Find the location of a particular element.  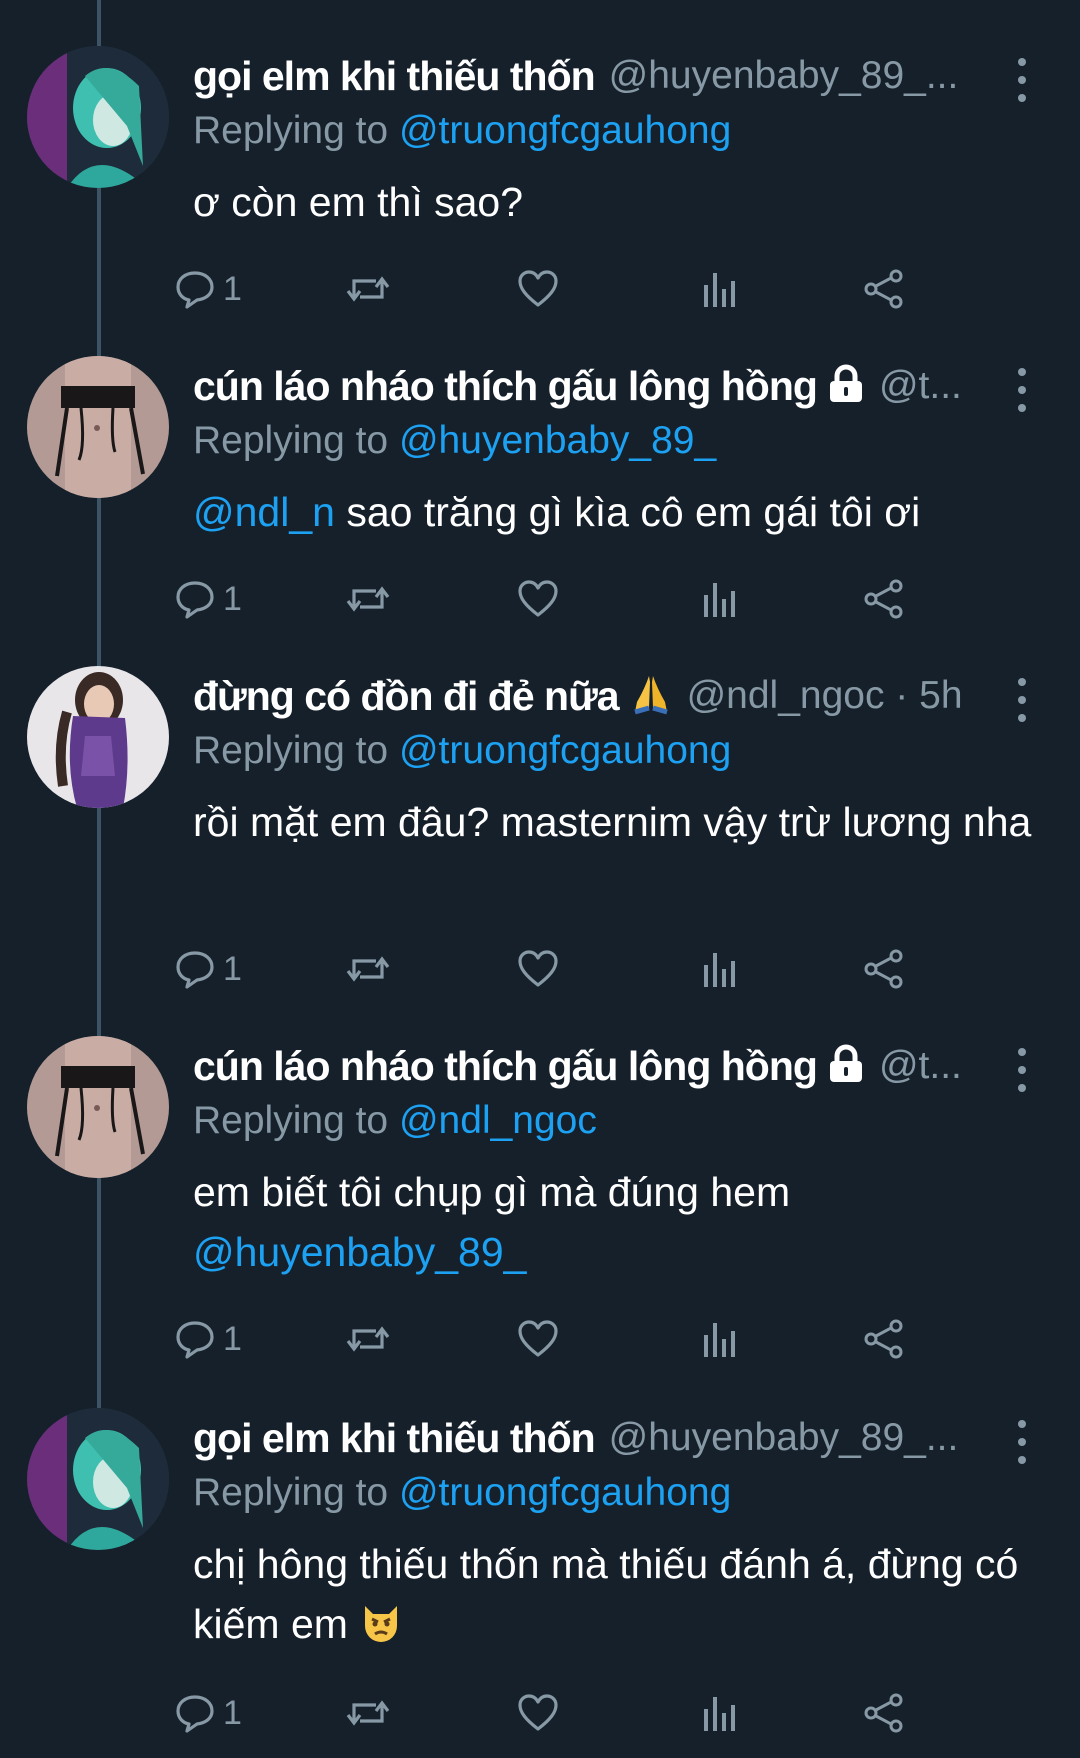

replying-to: Replying to @huyenbaby_89_ is located at coordinates (616, 441).